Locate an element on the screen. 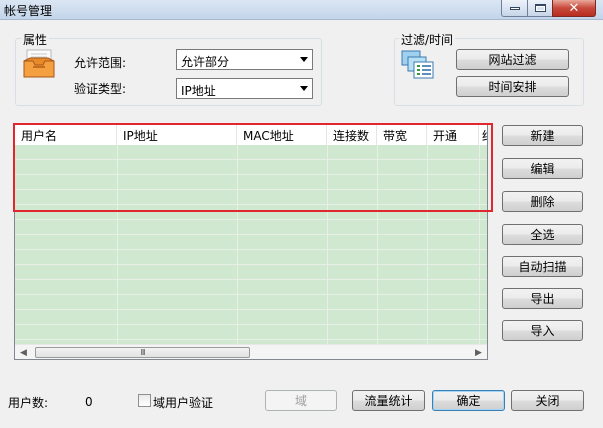 The height and width of the screenshot is (428, 603). column-header-bandwidth: 带宽 is located at coordinates (402, 134).